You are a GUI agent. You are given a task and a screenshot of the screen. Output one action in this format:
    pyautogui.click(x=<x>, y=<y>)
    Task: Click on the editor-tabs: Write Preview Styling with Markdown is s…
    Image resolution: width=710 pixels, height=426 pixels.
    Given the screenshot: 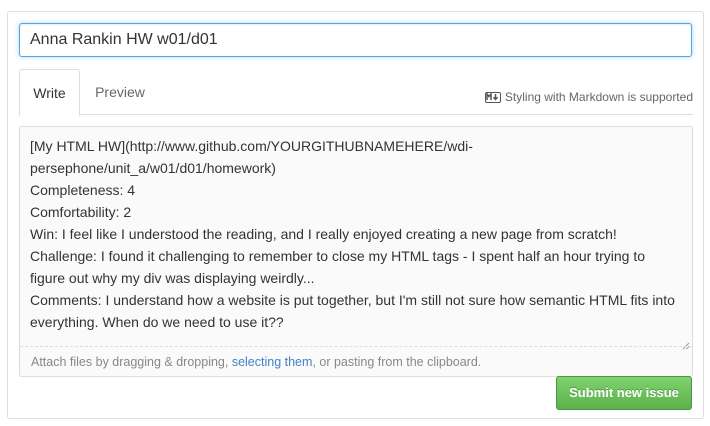 What is the action you would take?
    pyautogui.click(x=356, y=92)
    